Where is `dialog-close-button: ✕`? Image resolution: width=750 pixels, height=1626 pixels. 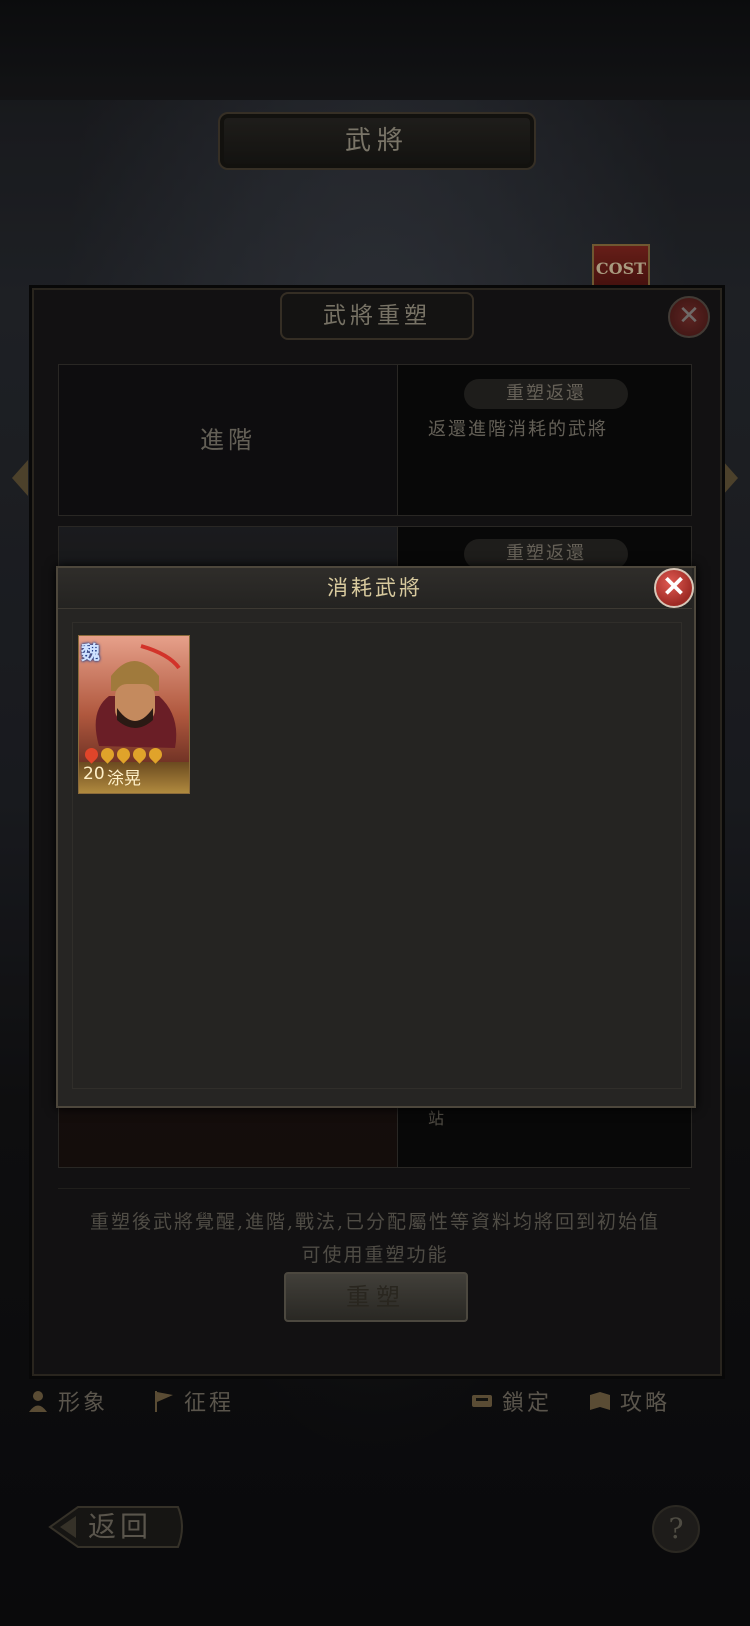
dialog-close-button: ✕ is located at coordinates (674, 588).